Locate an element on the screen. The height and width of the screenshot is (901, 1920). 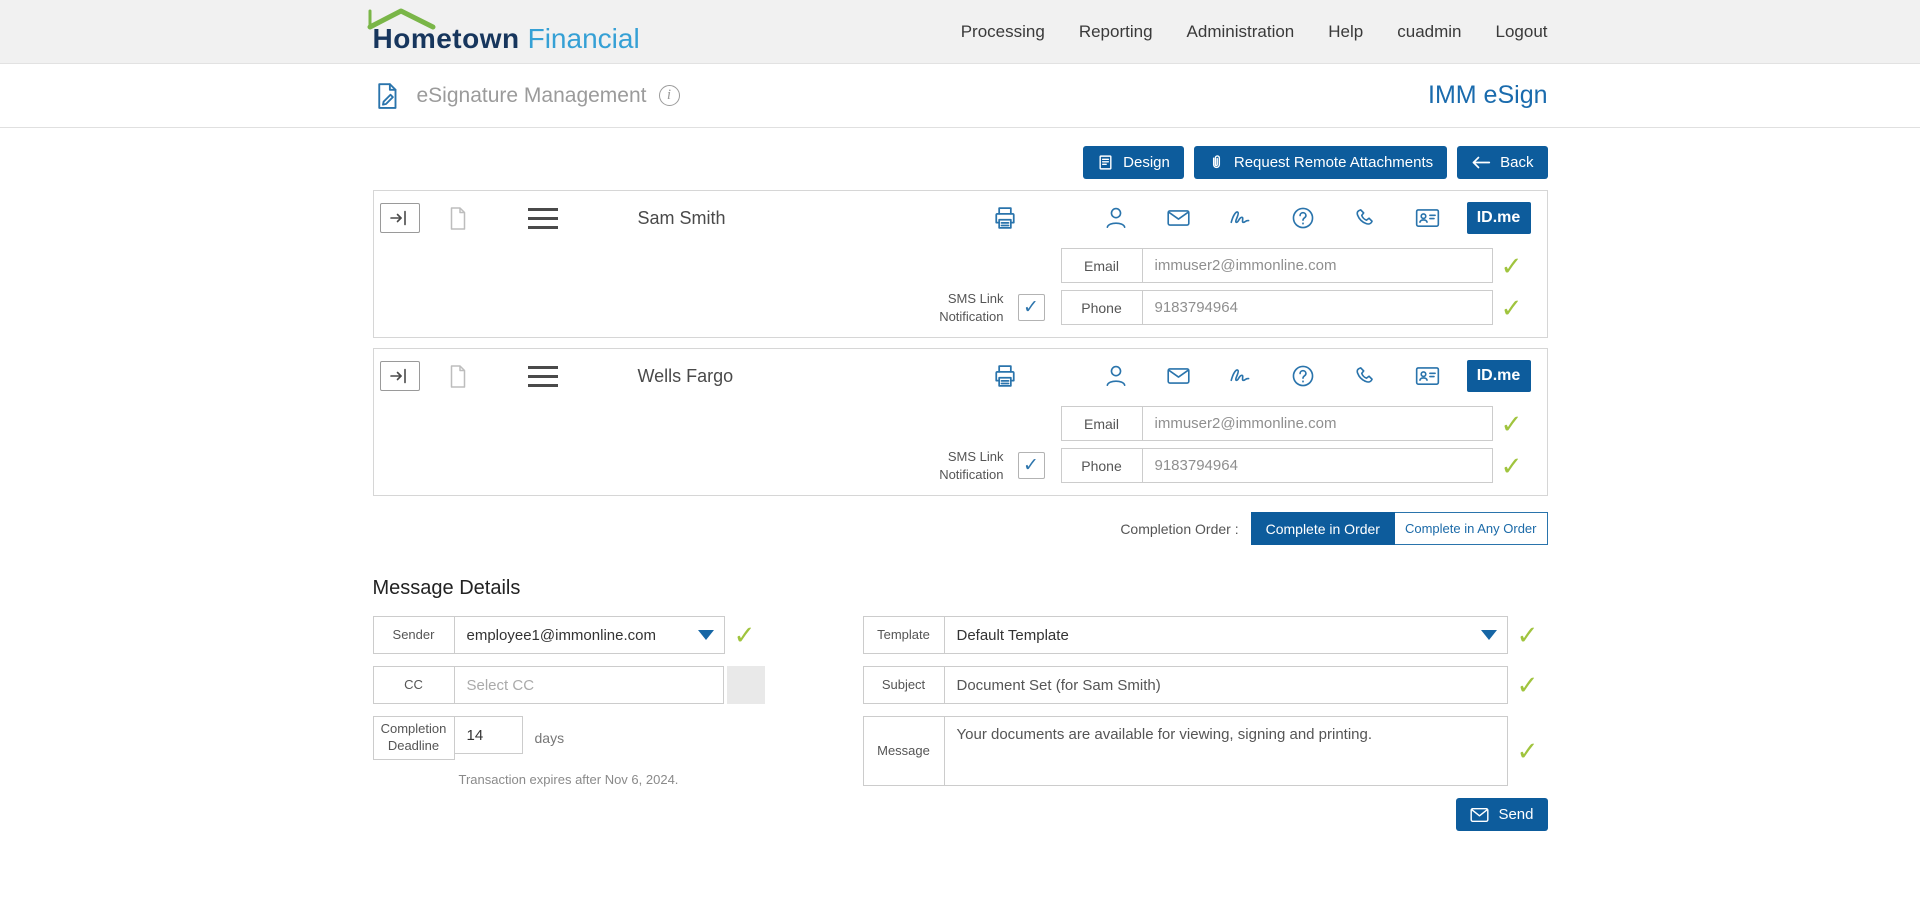
send-envelope-icon is located at coordinates (1479, 815).